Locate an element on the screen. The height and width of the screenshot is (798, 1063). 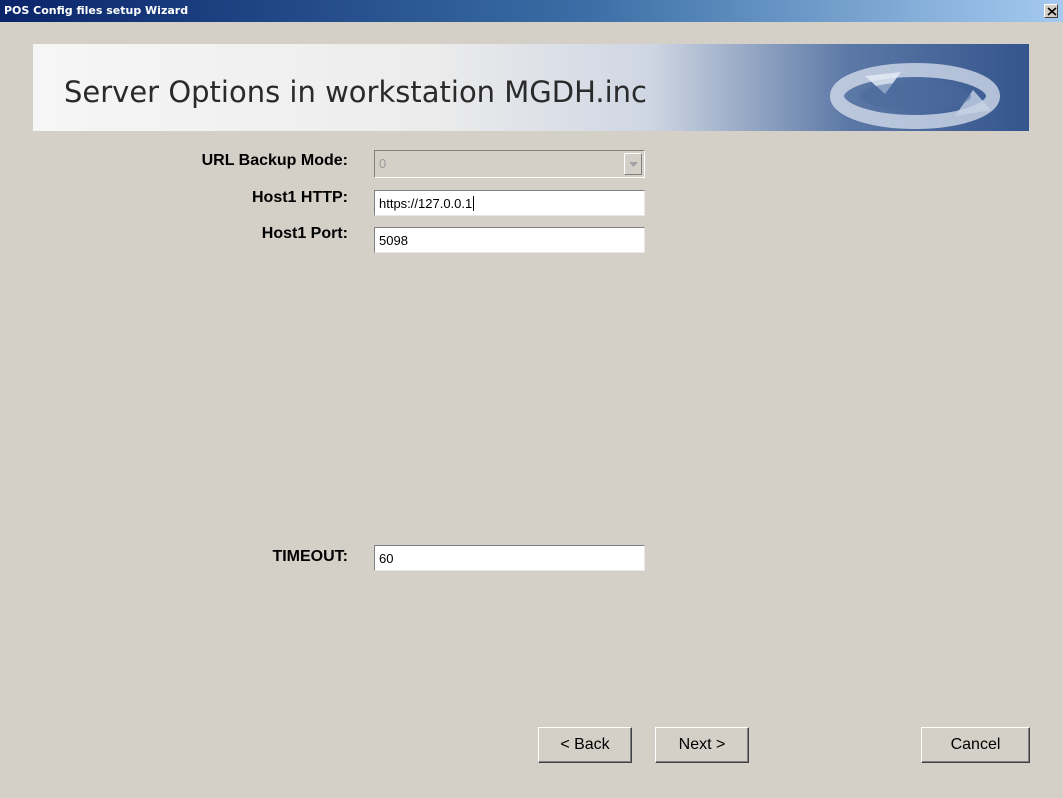
refresh-arrows-icon is located at coordinates (915, 96).